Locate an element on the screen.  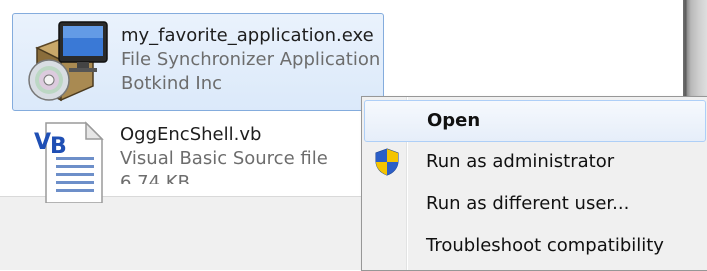
file-size: 6.74 KB is located at coordinates (155, 178).